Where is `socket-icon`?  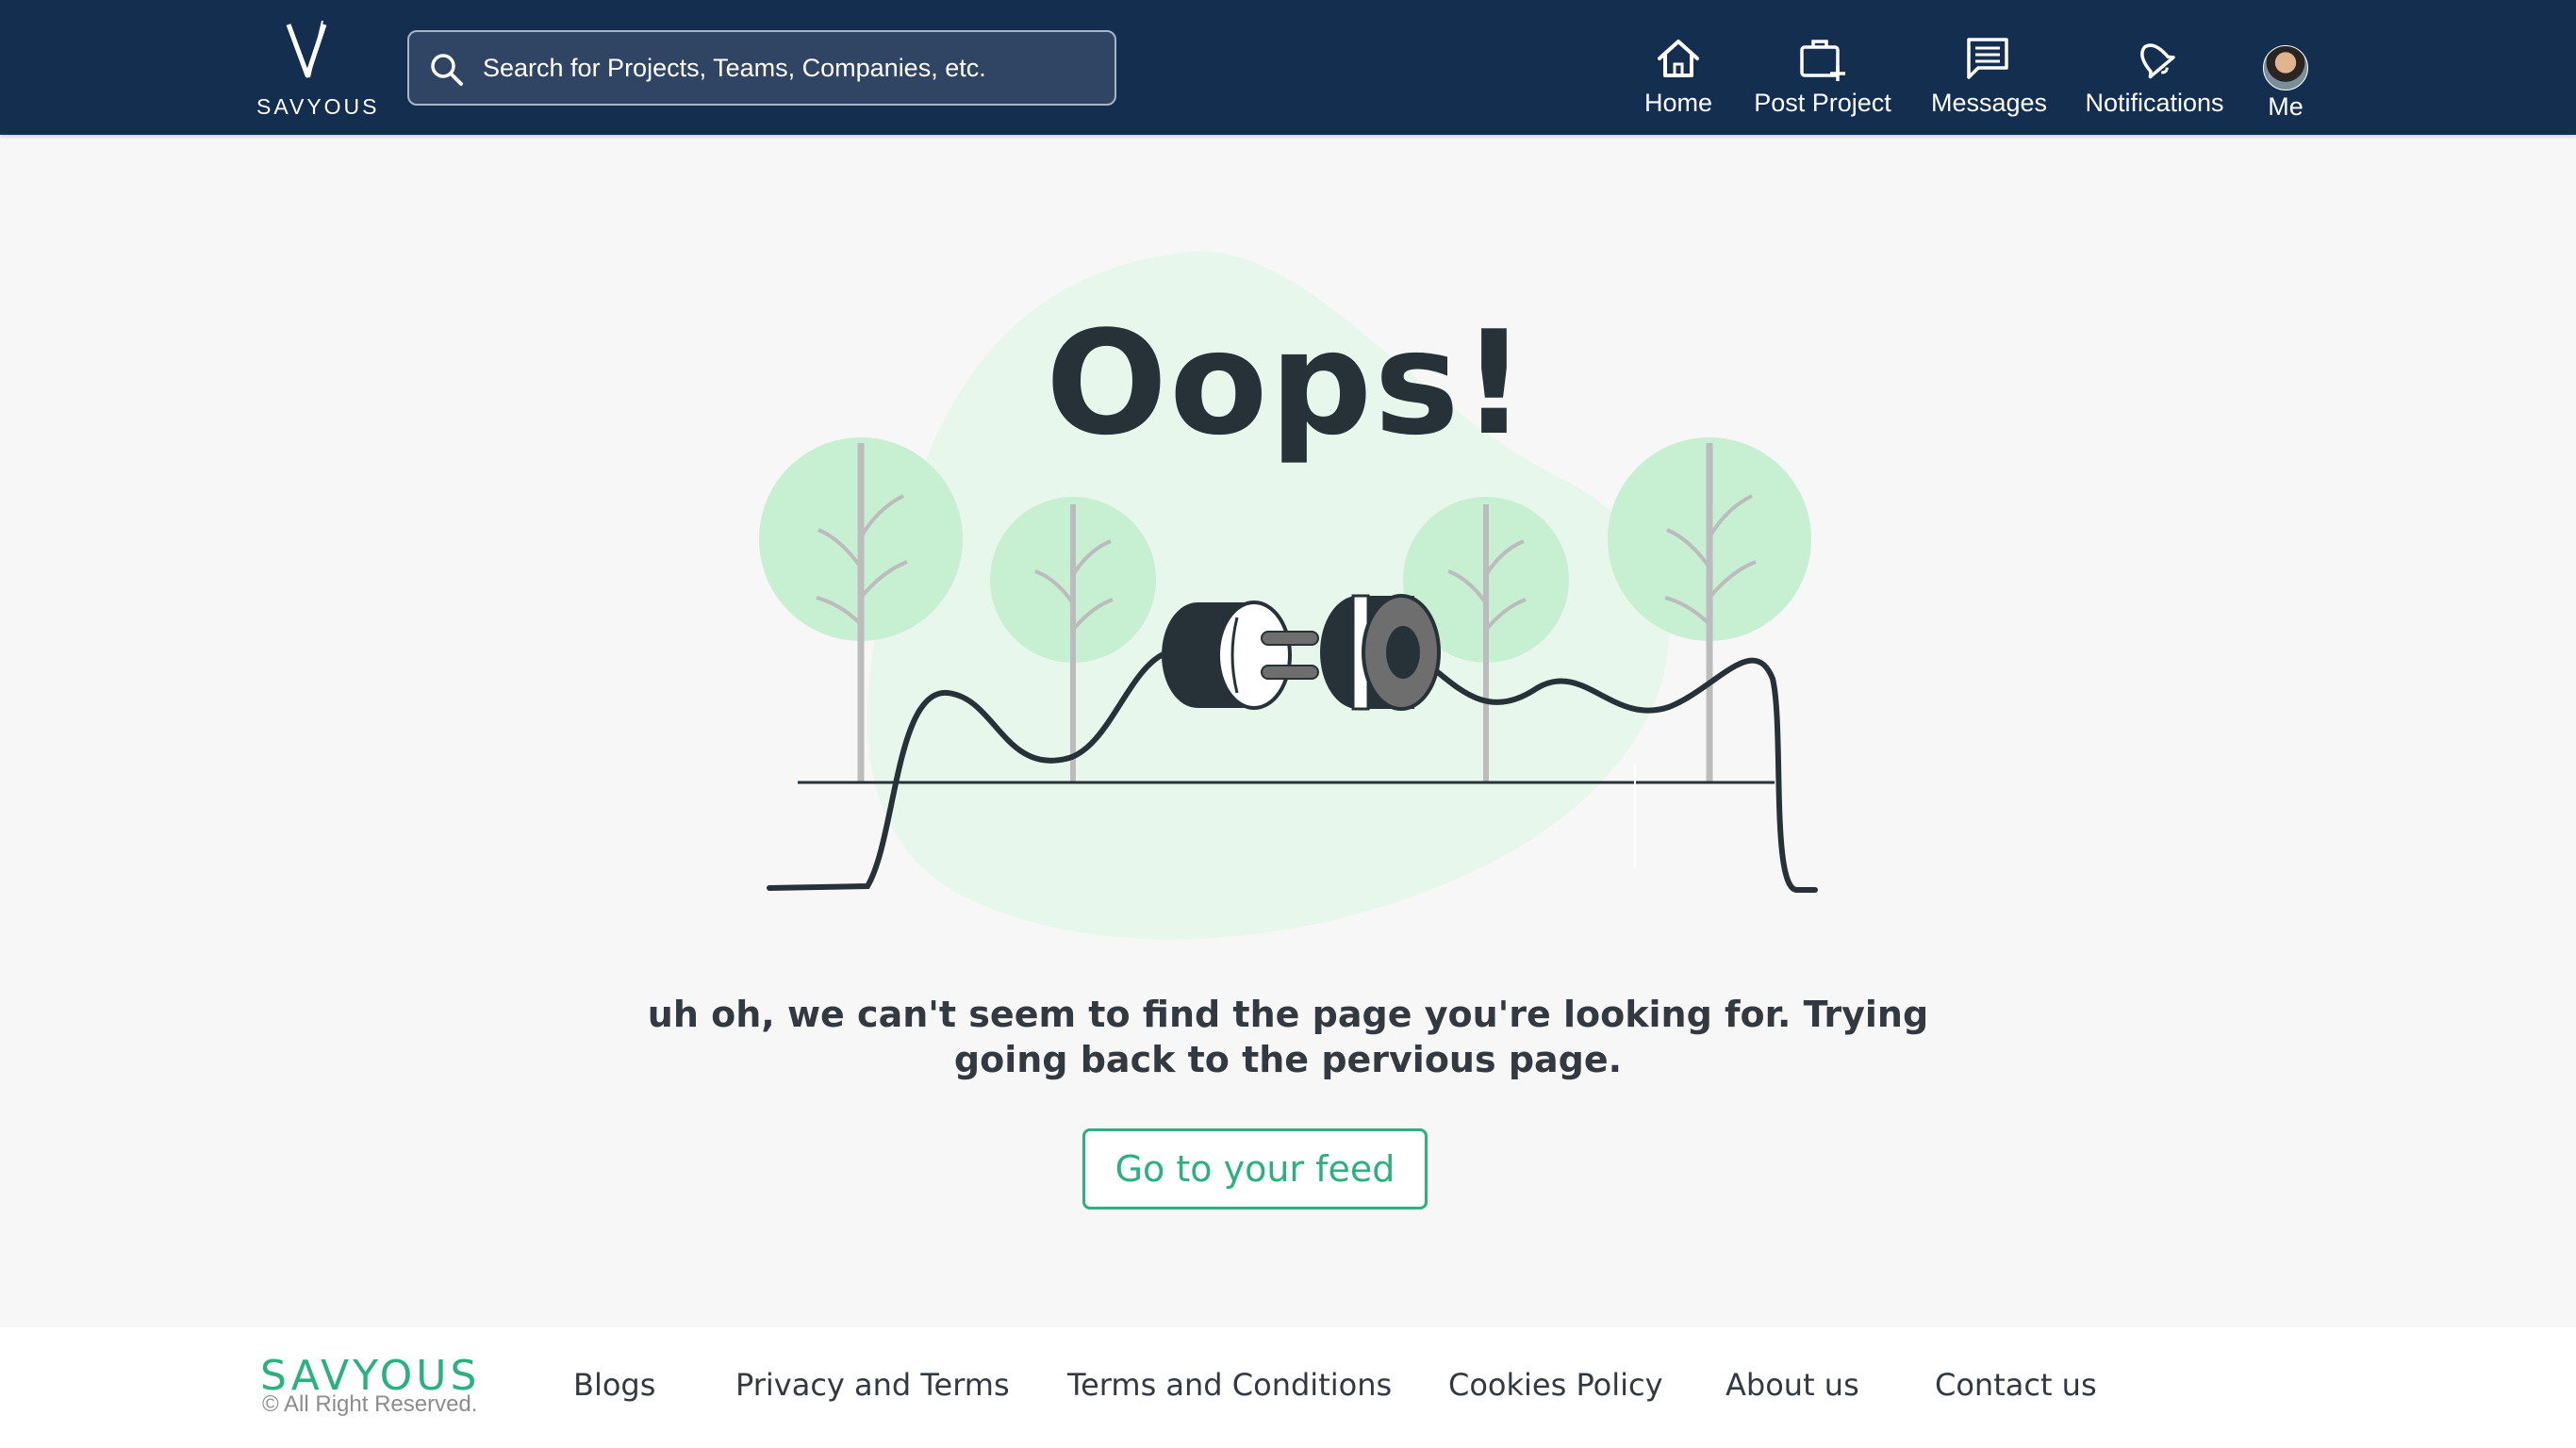
socket-icon is located at coordinates (1380, 652).